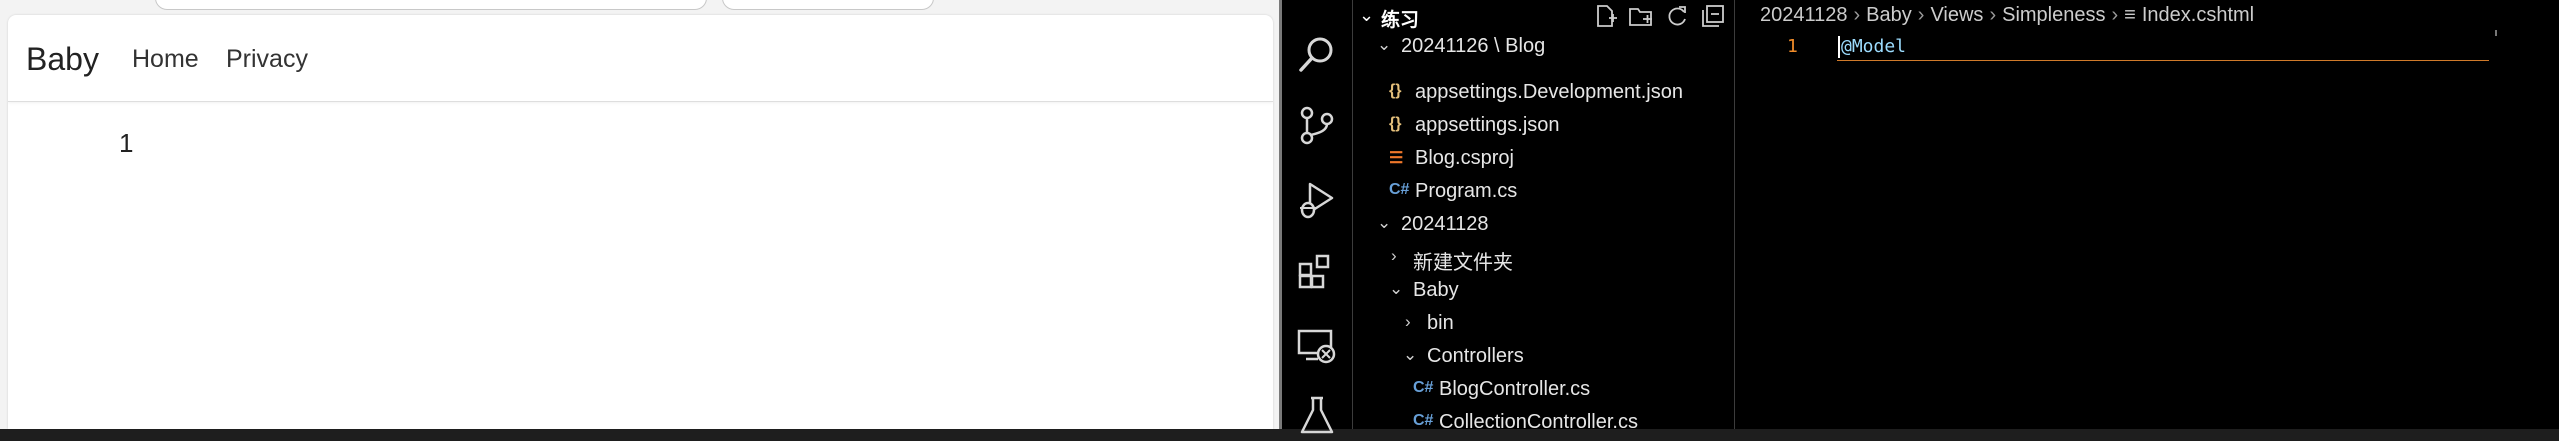 Image resolution: width=2559 pixels, height=441 pixels. Describe the element at coordinates (431, 5) in the screenshot. I see `address-bar` at that location.